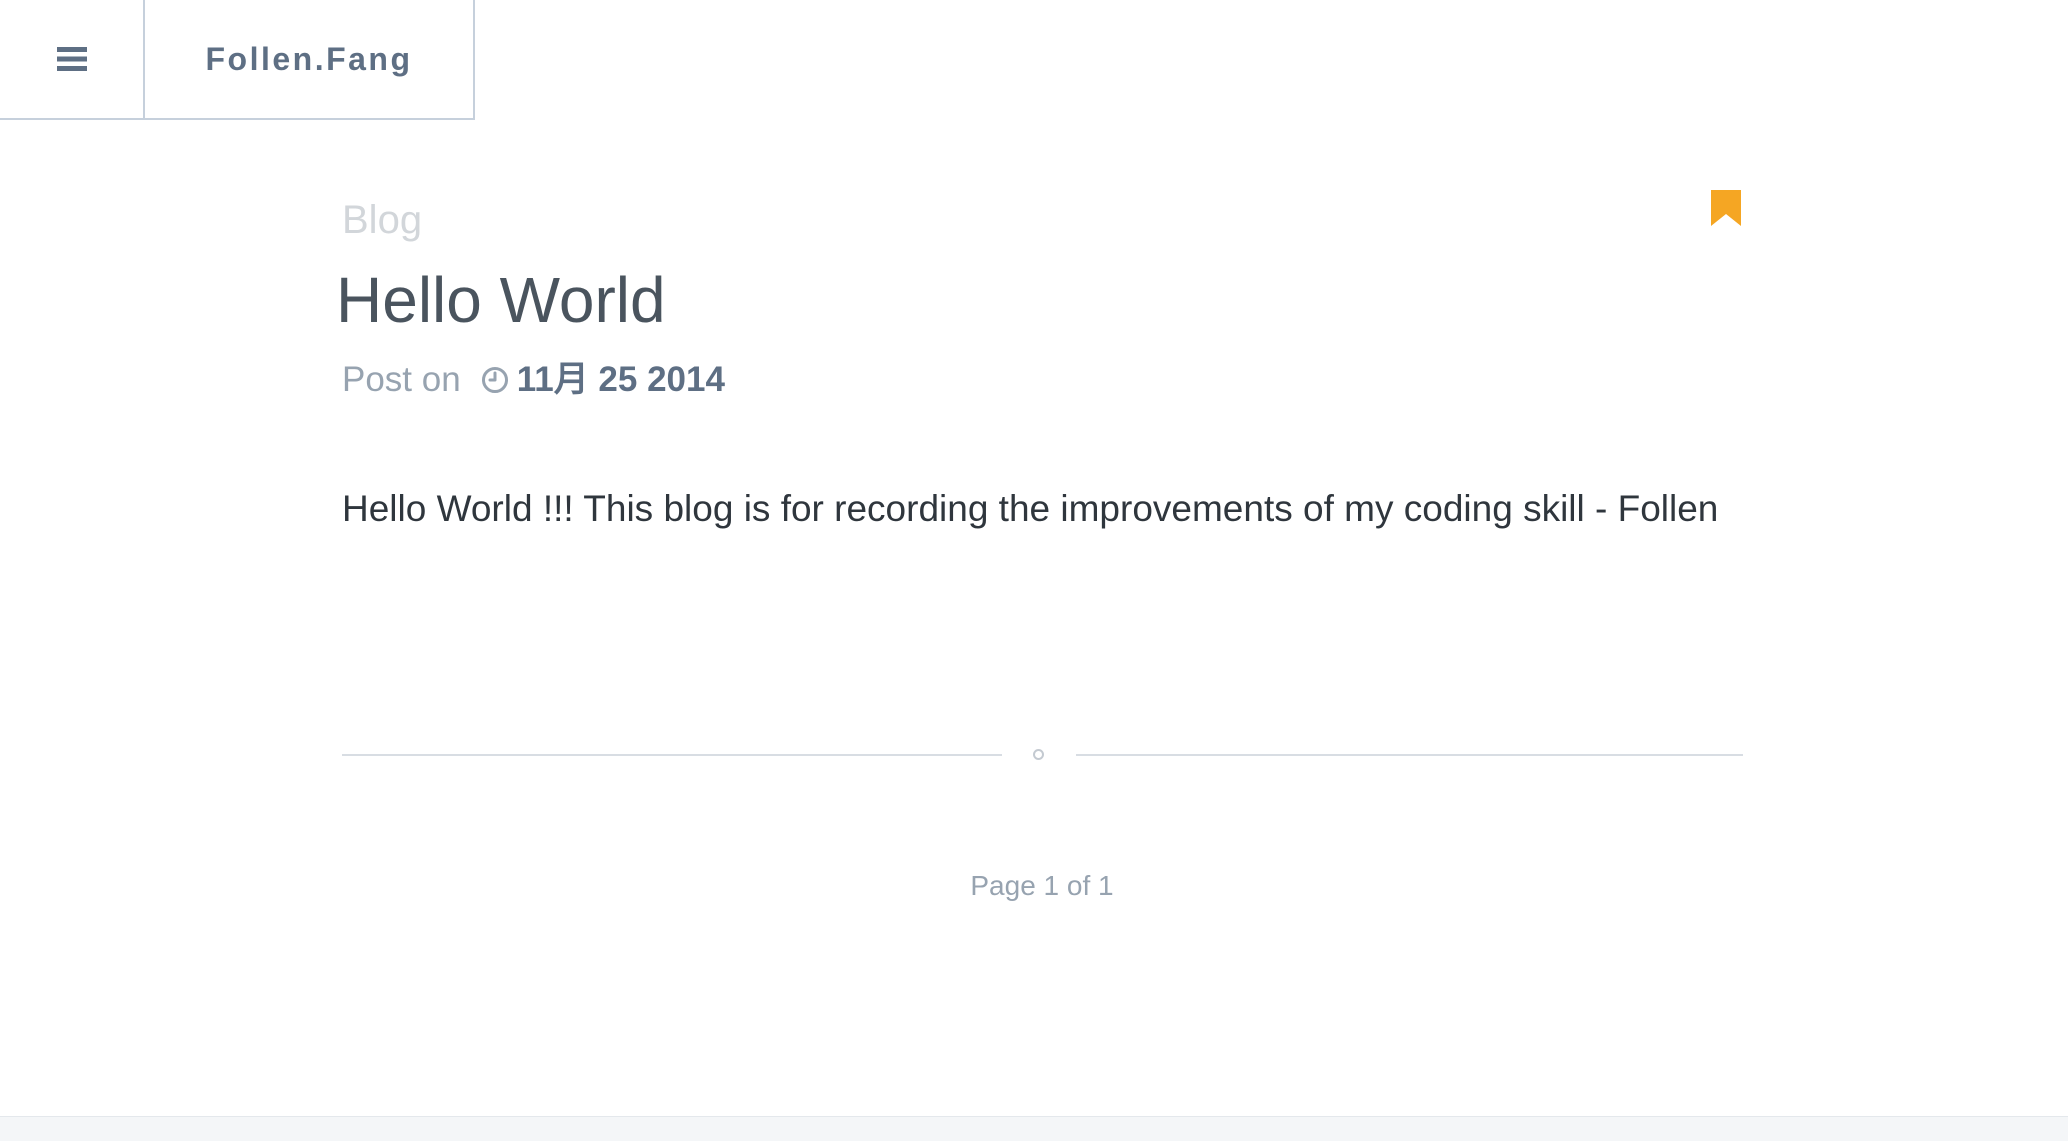 This screenshot has width=2068, height=1141. Describe the element at coordinates (1038, 754) in the screenshot. I see `divider-circle-icon` at that location.